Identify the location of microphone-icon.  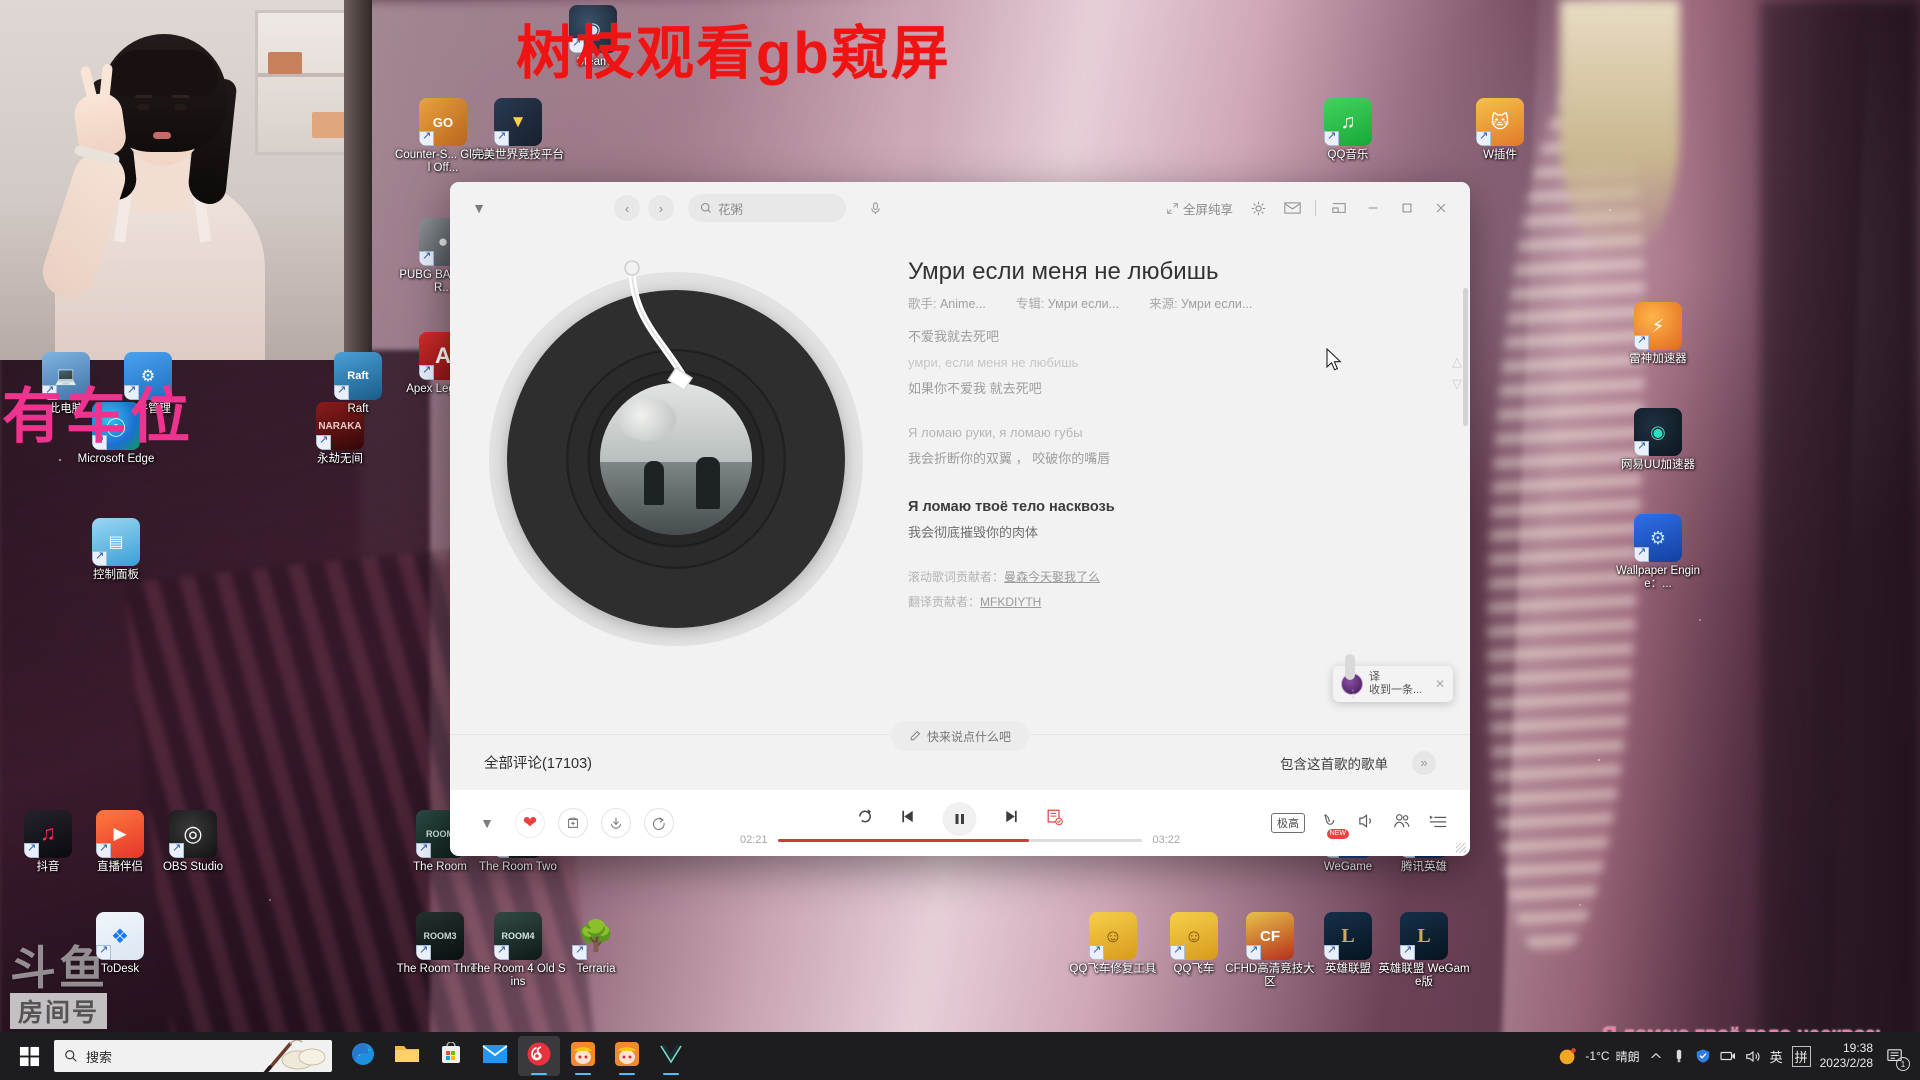
(875, 208).